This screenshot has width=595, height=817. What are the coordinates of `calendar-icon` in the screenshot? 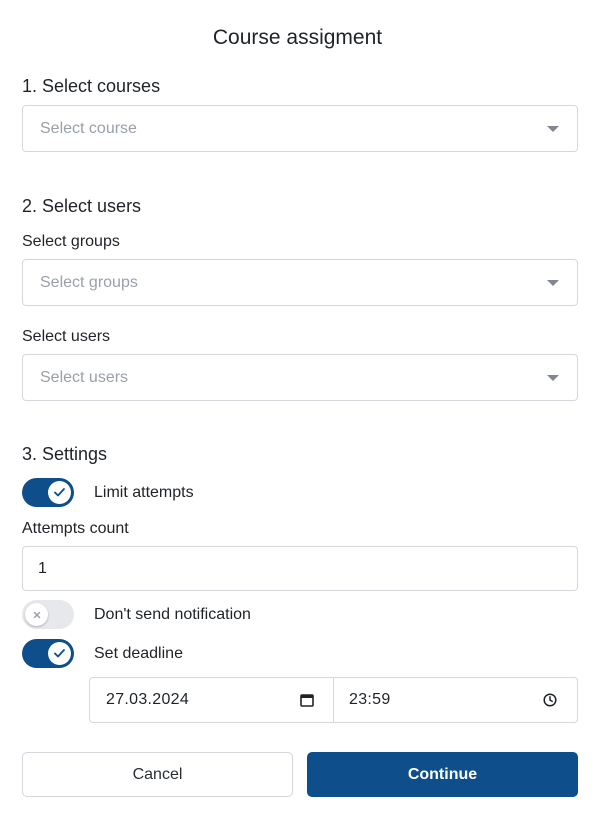 It's located at (307, 702).